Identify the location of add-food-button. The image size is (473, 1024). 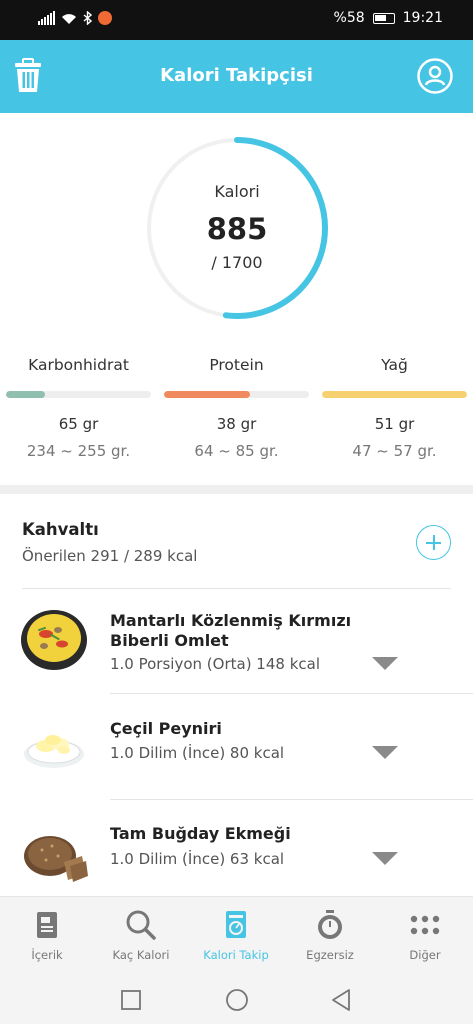
(433, 542).